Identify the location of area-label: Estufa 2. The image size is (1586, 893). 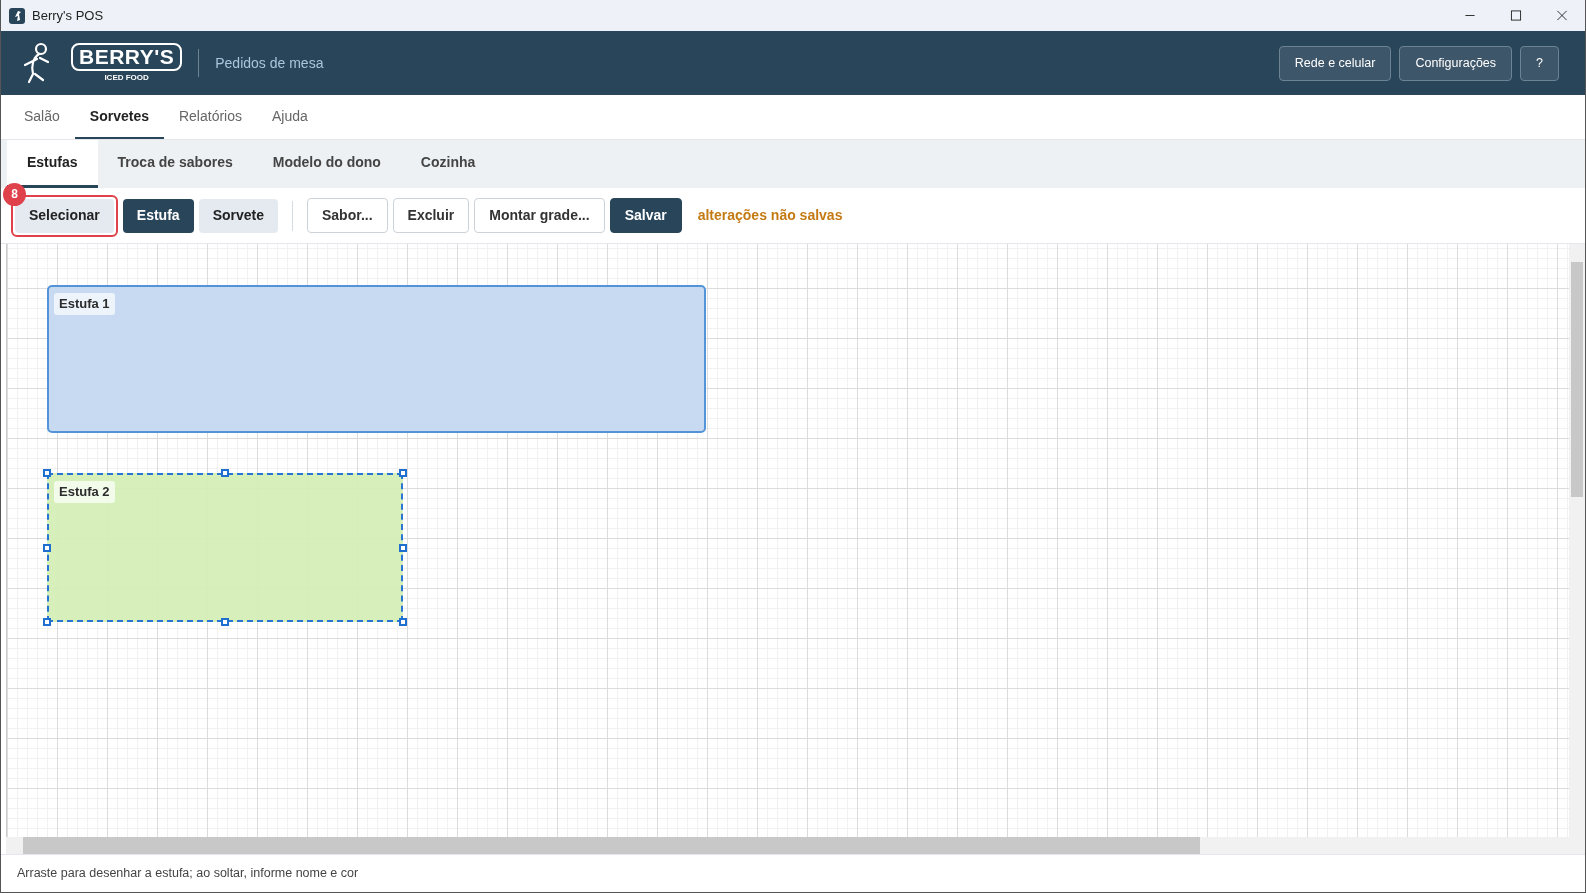
(84, 492).